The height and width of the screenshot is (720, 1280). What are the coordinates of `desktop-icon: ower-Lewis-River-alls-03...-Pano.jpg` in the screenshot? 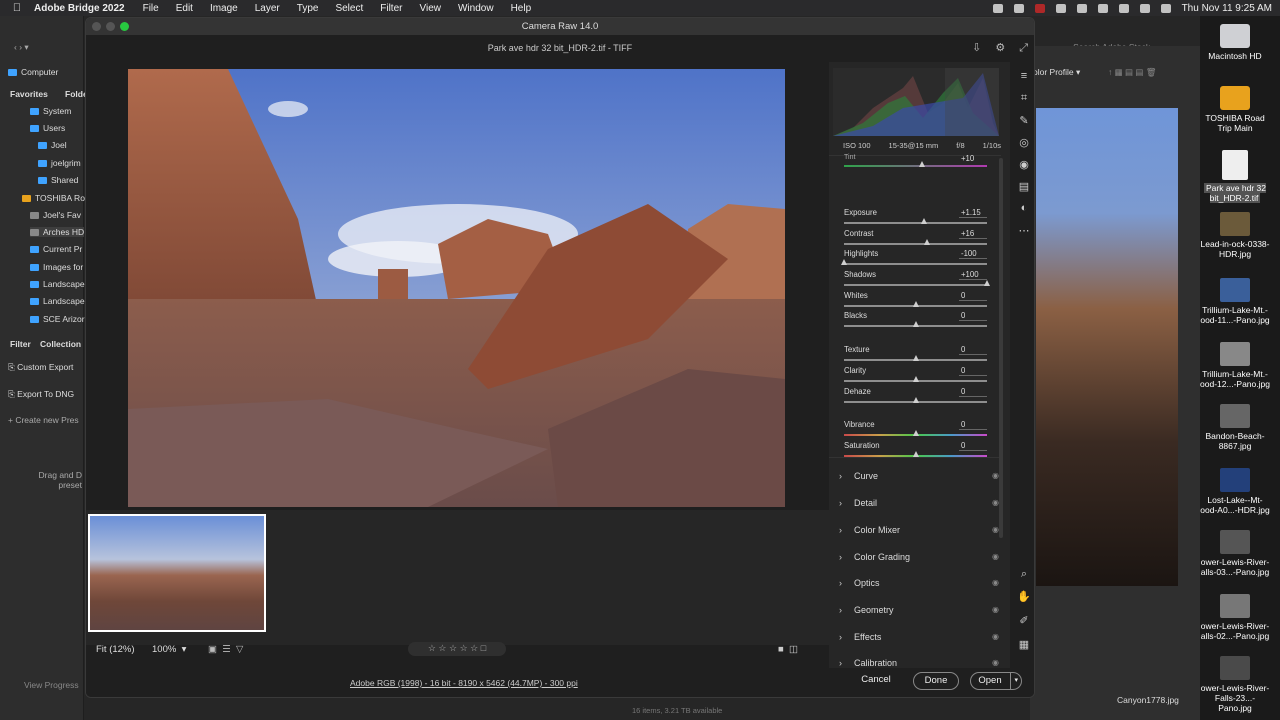 It's located at (1235, 553).